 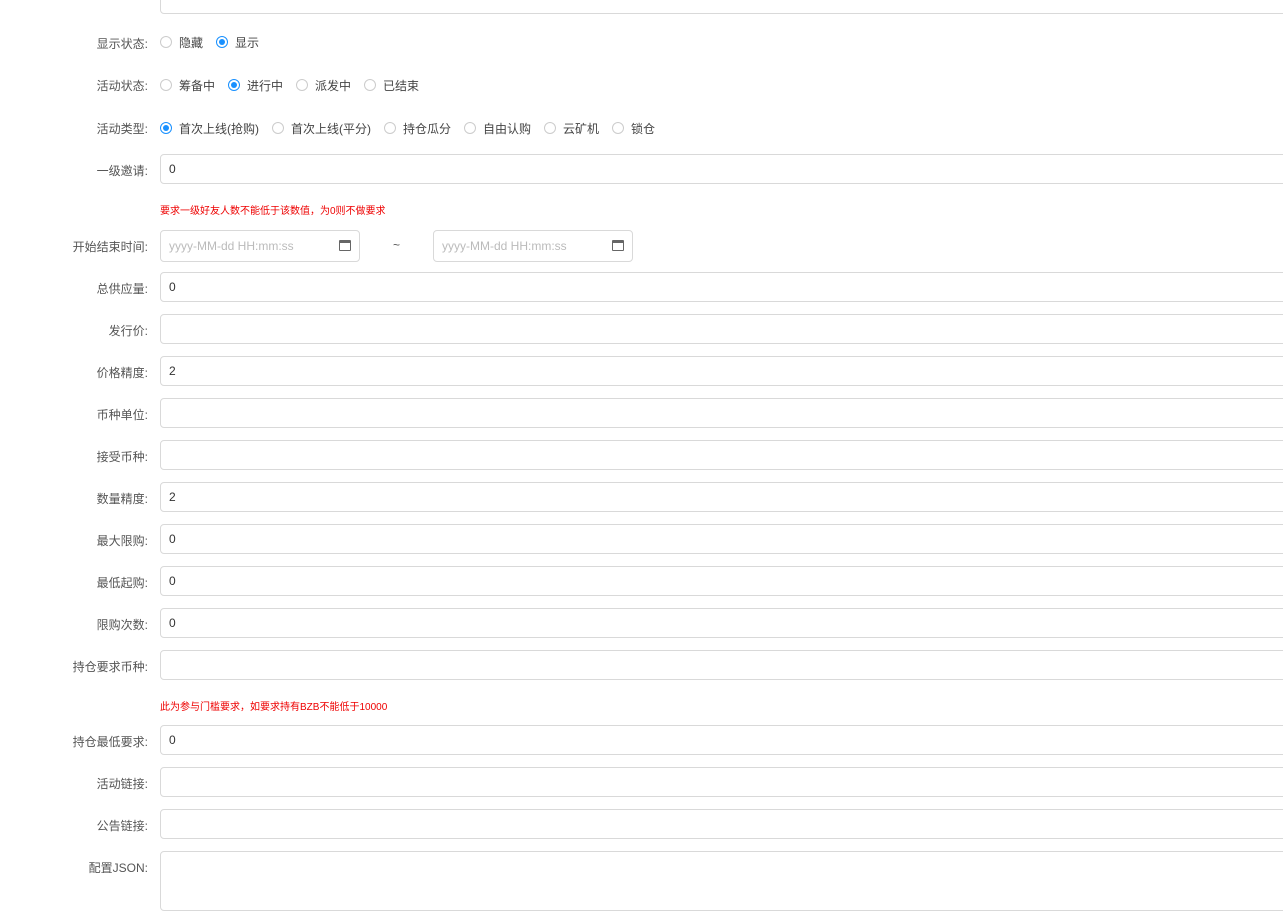 What do you see at coordinates (122, 457) in the screenshot?
I see `accepted-coin-label: 接受币种:` at bounding box center [122, 457].